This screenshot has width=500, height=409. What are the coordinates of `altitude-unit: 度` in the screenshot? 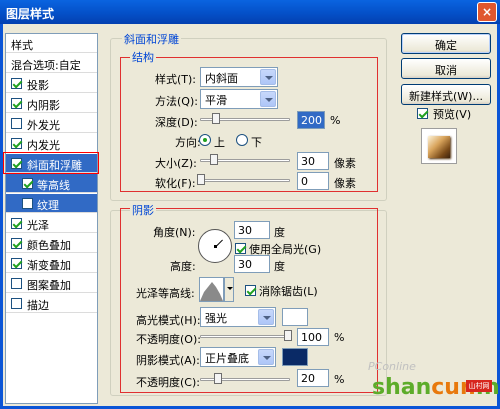 It's located at (279, 266).